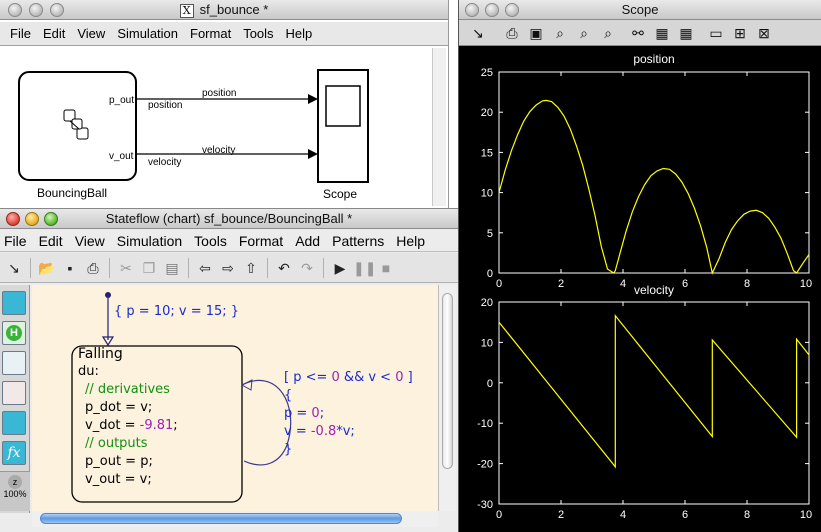 The width and height of the screenshot is (821, 532). Describe the element at coordinates (127, 389) in the screenshot. I see `state-comment-derivatives: // derivatives` at that location.